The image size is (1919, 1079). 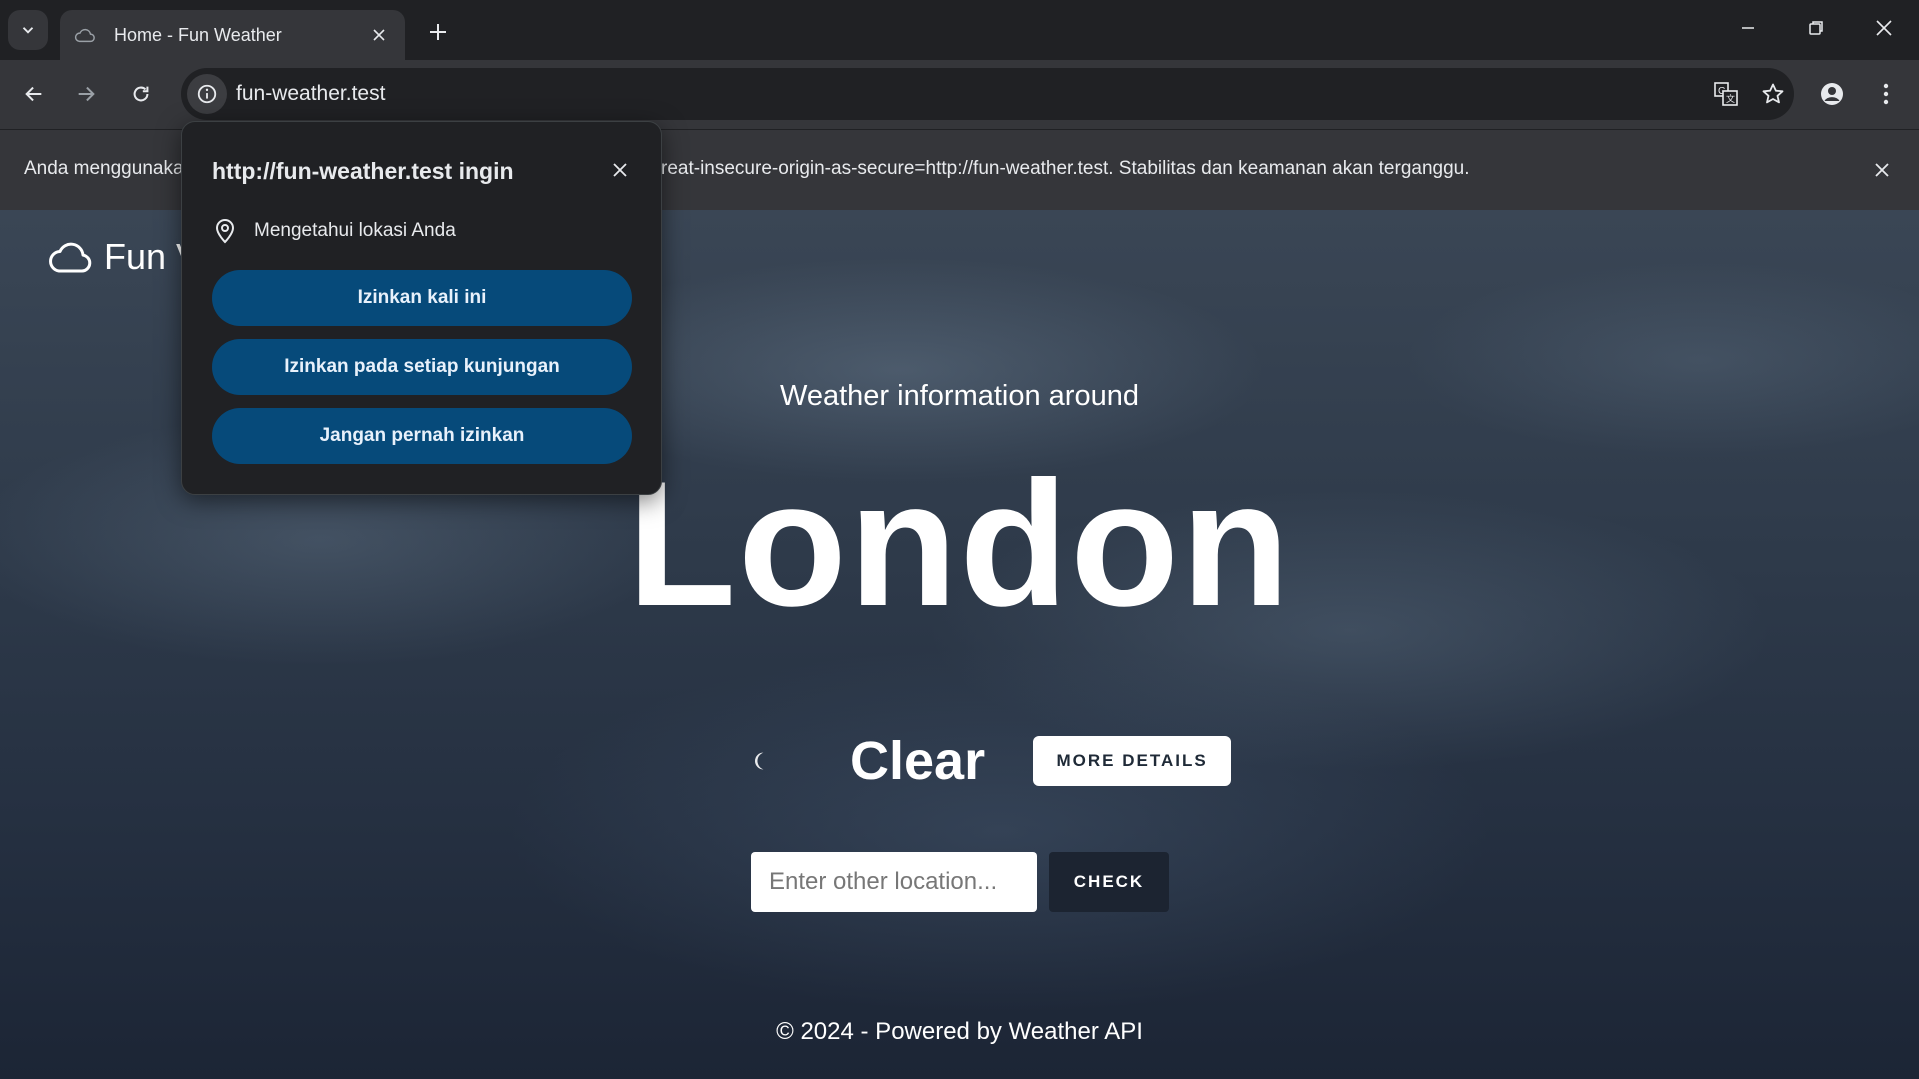 I want to click on reload-button, so click(x=141, y=94).